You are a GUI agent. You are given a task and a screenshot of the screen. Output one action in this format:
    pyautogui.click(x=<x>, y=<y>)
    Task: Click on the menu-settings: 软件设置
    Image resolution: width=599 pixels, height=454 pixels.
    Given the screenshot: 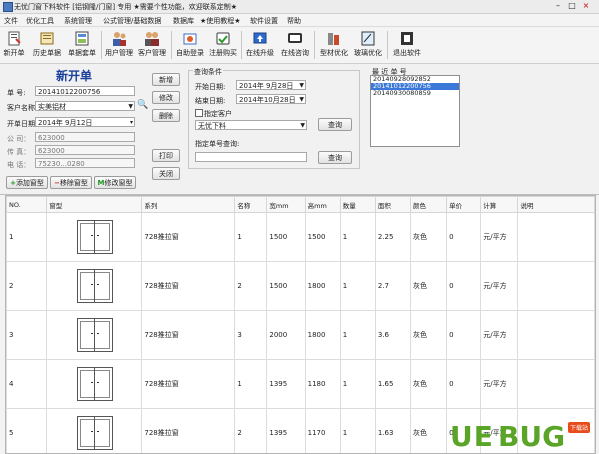 What is the action you would take?
    pyautogui.click(x=264, y=21)
    